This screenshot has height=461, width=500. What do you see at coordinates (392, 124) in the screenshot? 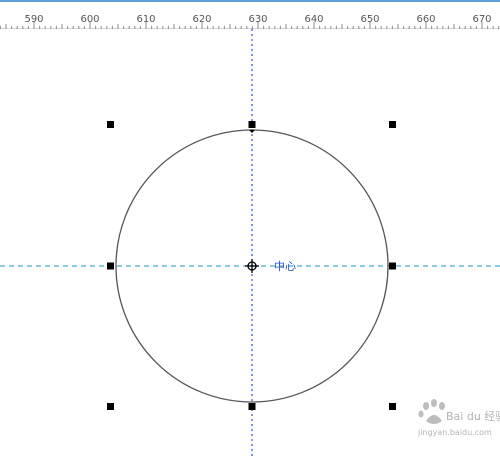
I see `resize-handle-top-right` at bounding box center [392, 124].